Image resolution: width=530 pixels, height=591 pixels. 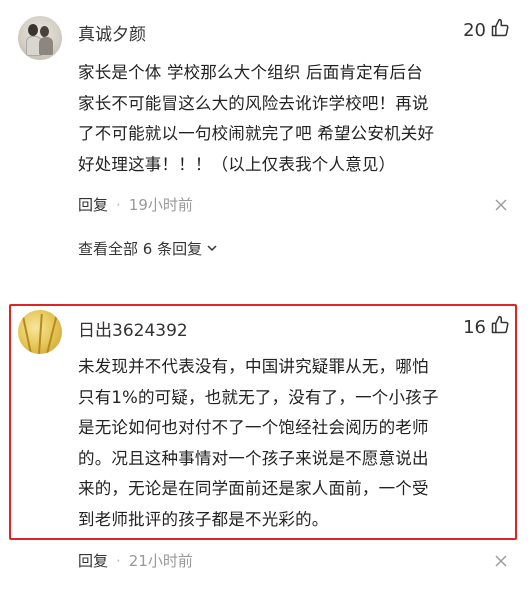 What do you see at coordinates (474, 30) in the screenshot?
I see `like-count: 20` at bounding box center [474, 30].